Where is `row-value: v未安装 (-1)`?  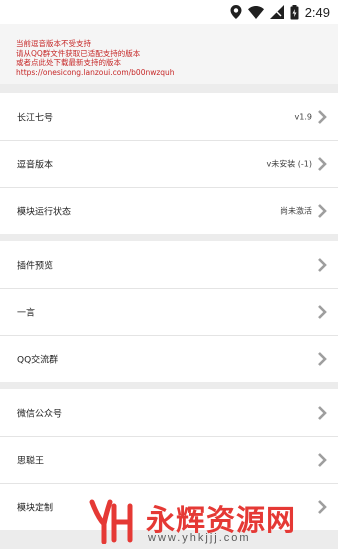 row-value: v未安装 (-1) is located at coordinates (289, 164).